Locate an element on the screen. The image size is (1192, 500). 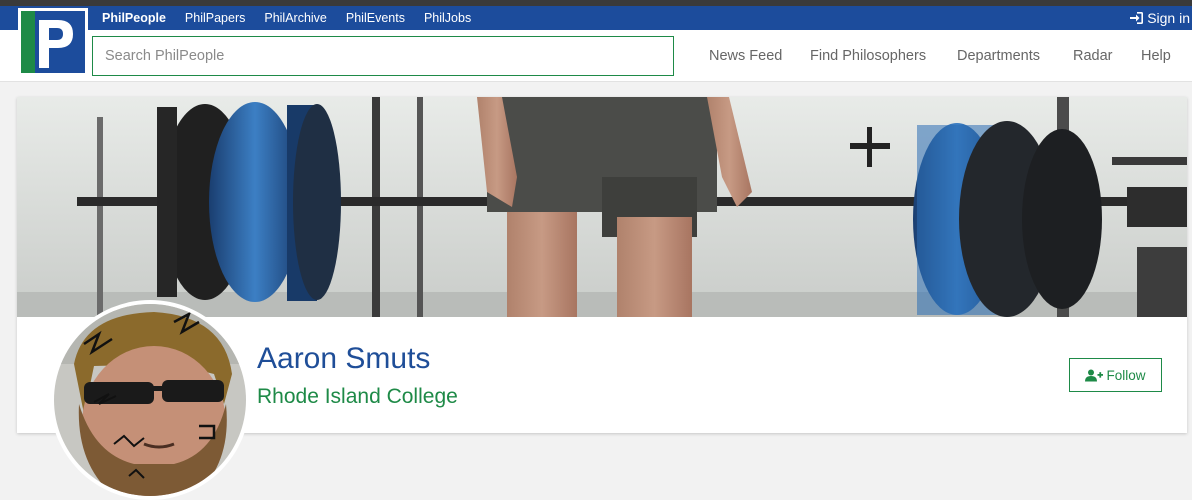
follow-button: Follow is located at coordinates (1115, 375).